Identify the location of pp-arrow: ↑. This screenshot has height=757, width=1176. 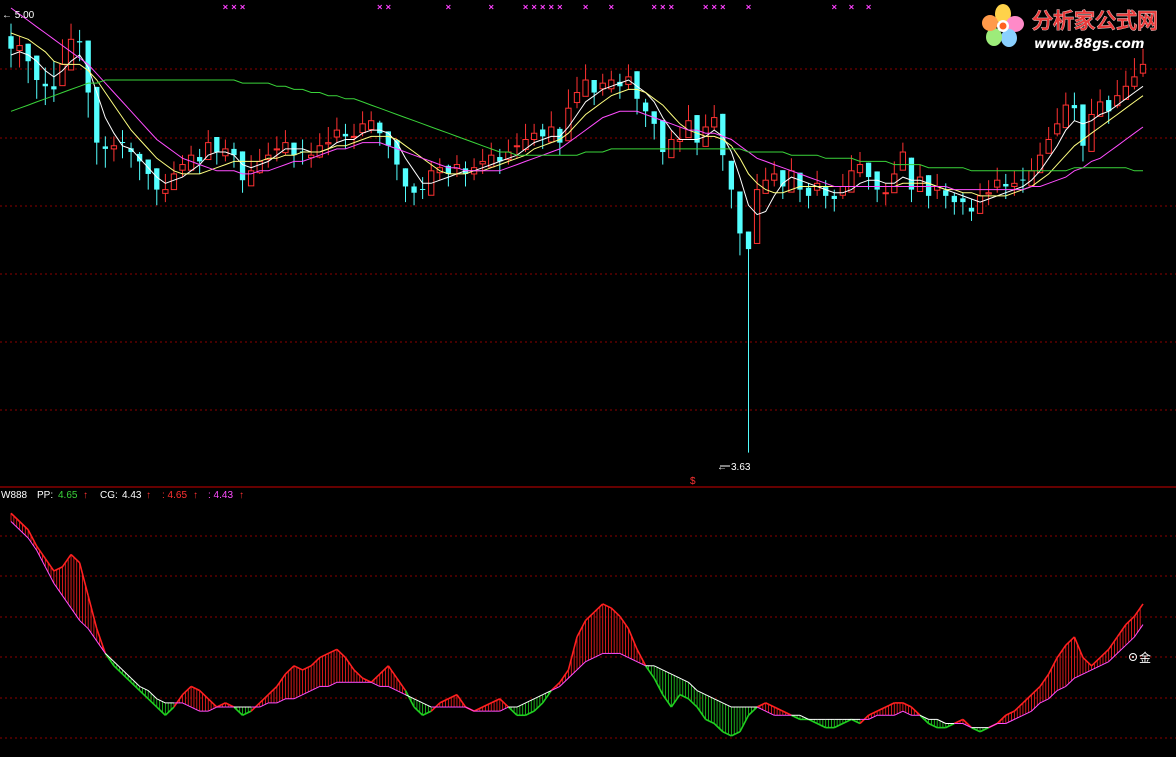
(85, 495).